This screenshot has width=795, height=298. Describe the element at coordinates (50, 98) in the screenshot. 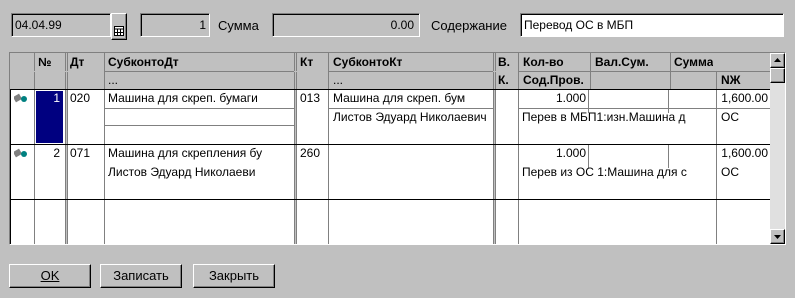

I see `row-1-num: 1` at that location.